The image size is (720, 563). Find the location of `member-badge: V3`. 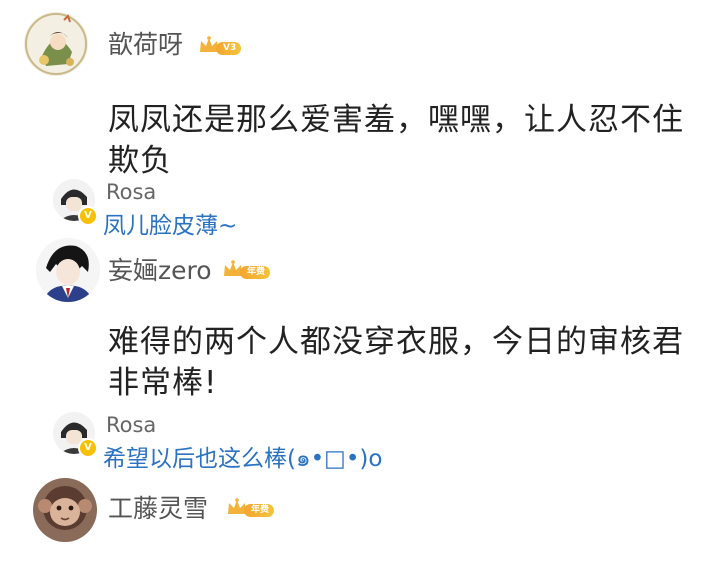

member-badge: V3 is located at coordinates (220, 45).